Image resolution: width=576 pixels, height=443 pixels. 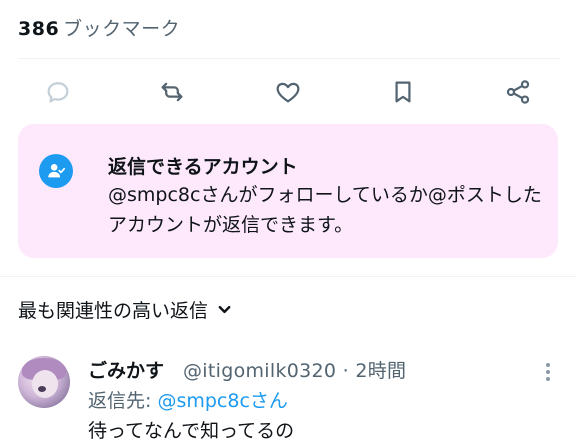 What do you see at coordinates (222, 401) in the screenshot?
I see `replying-to-mention: @smpc8cさん` at bounding box center [222, 401].